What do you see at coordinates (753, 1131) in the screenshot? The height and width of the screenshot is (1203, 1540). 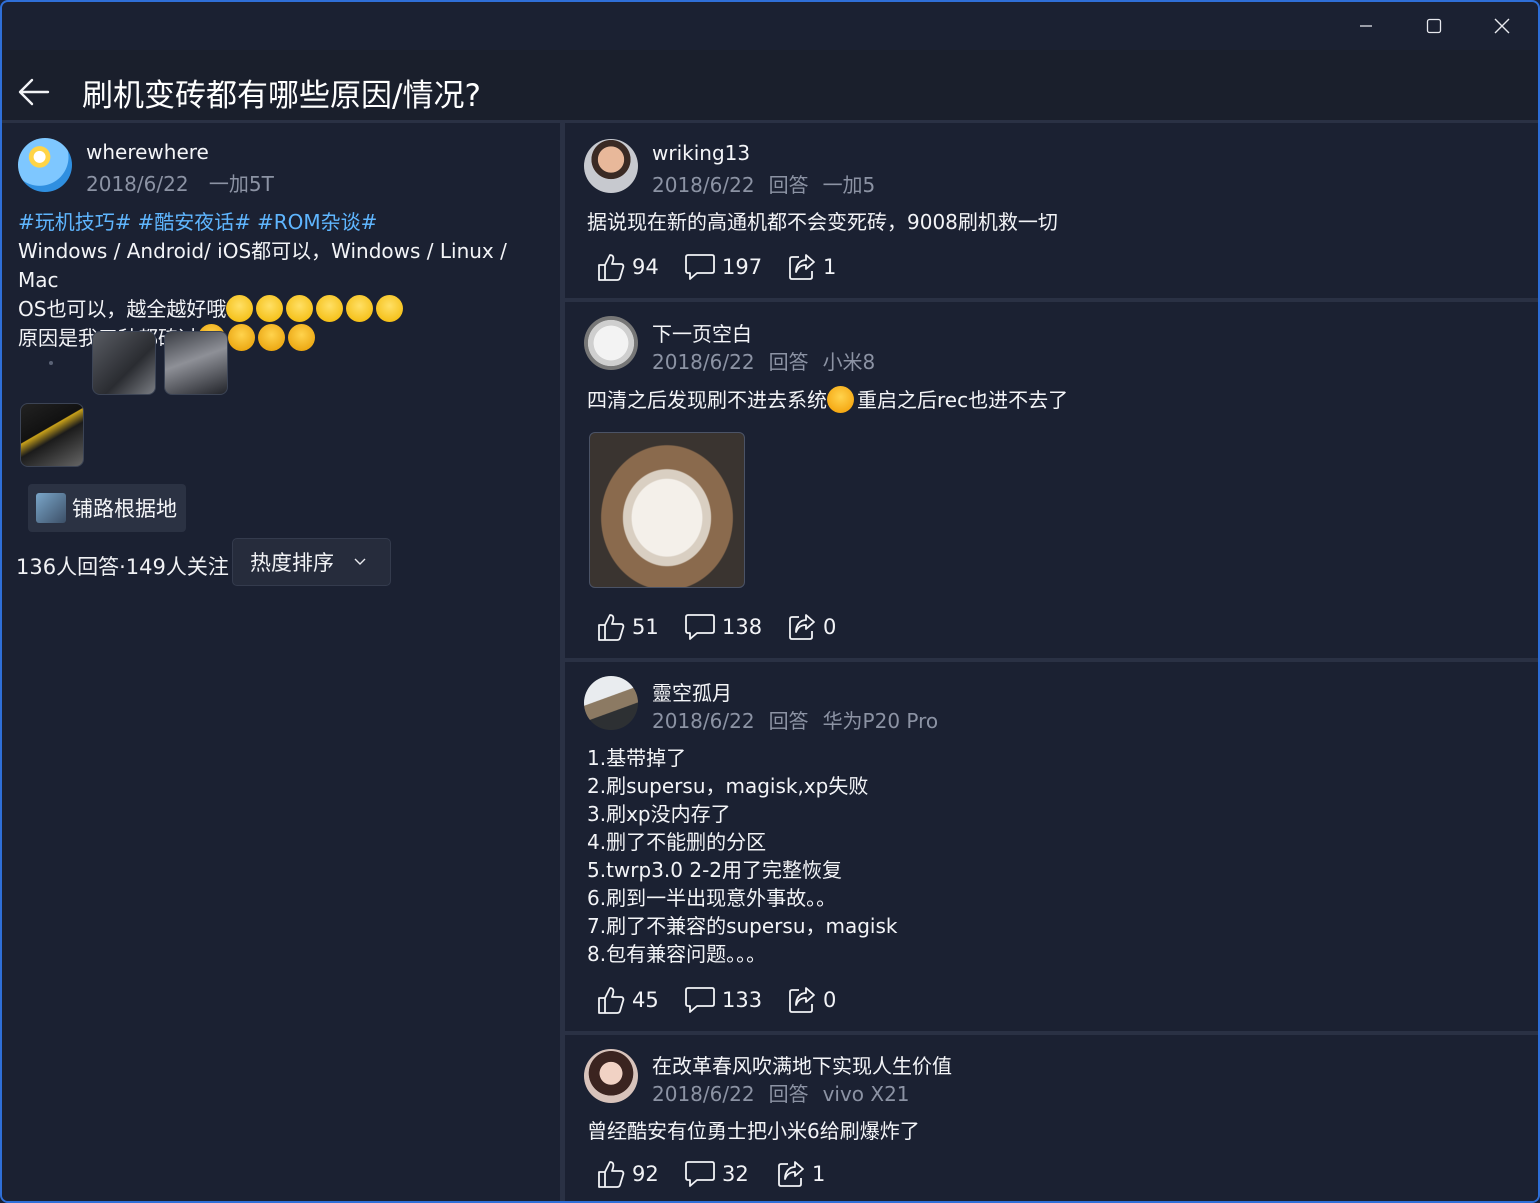 I see `answer-text: 曾经酷安有位勇士把小米6给刷爆炸了` at bounding box center [753, 1131].